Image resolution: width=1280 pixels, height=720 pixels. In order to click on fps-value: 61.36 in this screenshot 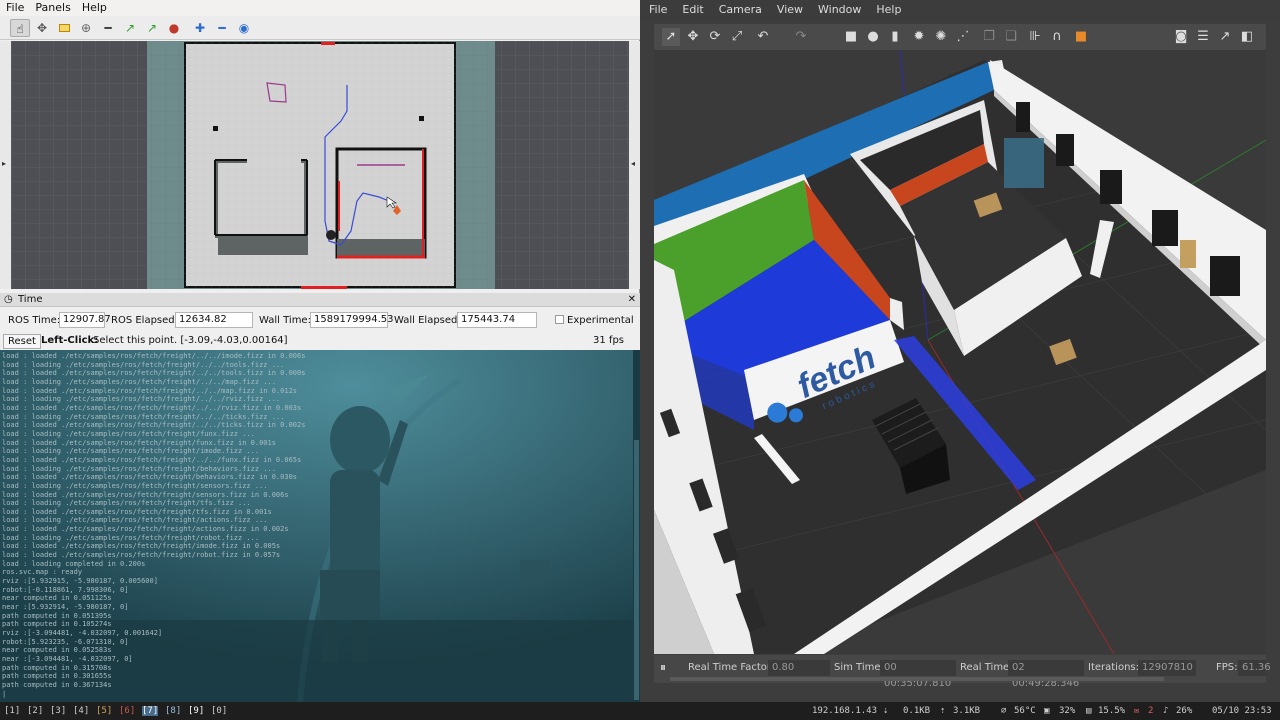, I will do `click(1254, 668)`.